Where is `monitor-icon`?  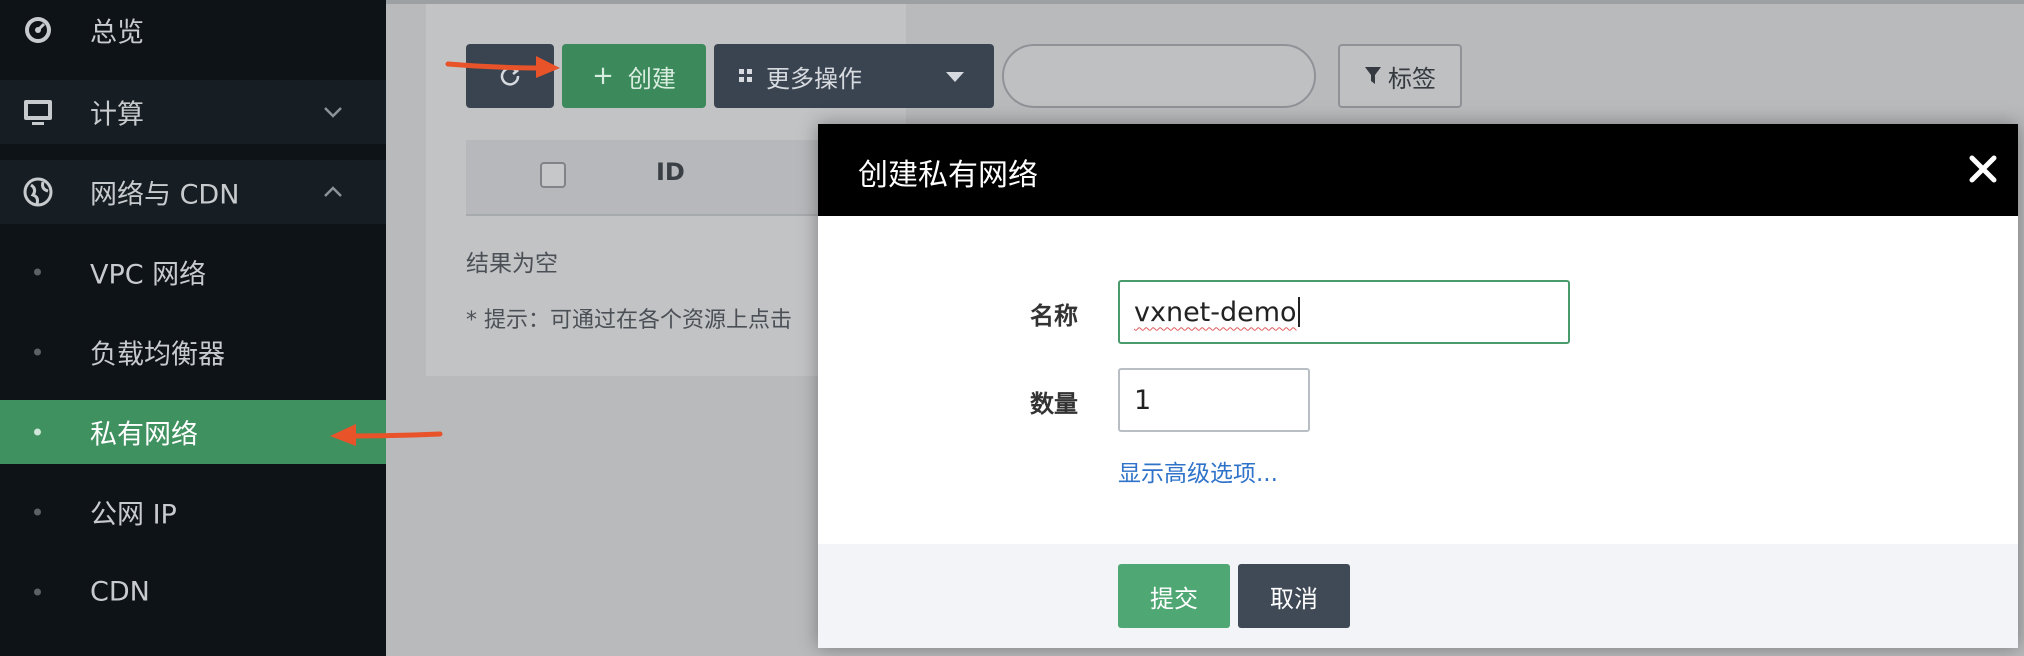 monitor-icon is located at coordinates (38, 112).